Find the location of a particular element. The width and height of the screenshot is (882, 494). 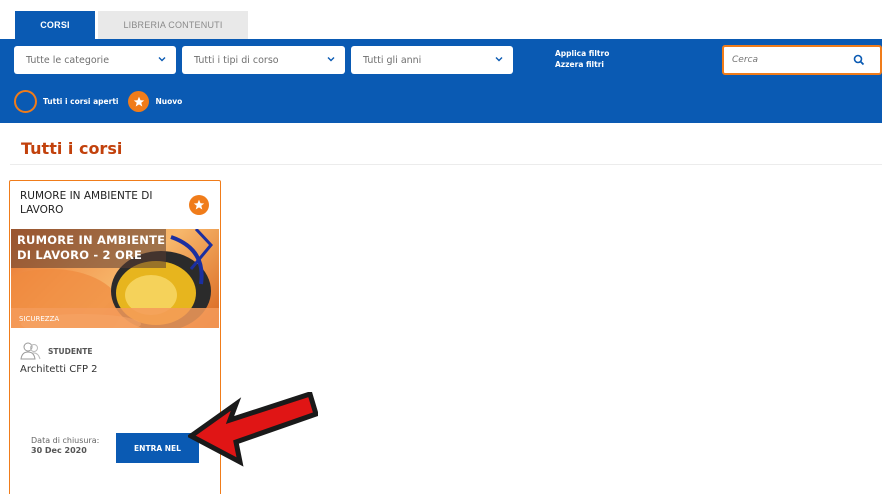

red-arrow-icon is located at coordinates (253, 429).